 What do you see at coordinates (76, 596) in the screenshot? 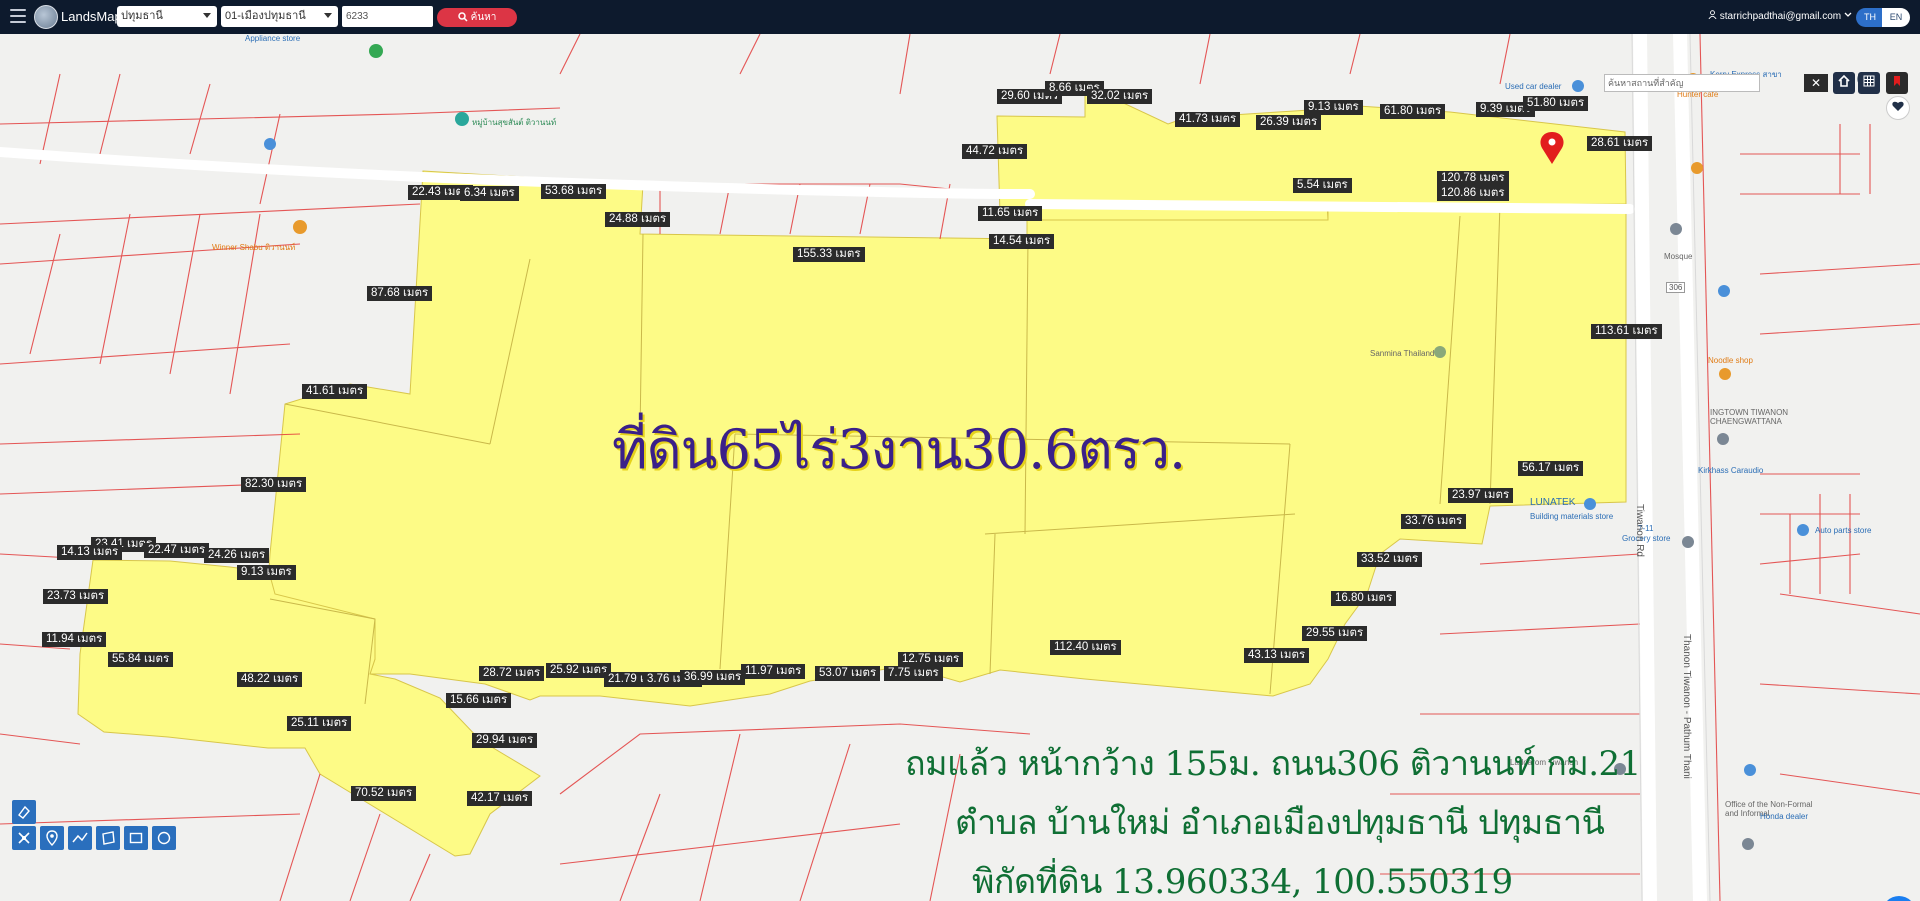
I see `dimension-label: 23.73 เมตร` at bounding box center [76, 596].